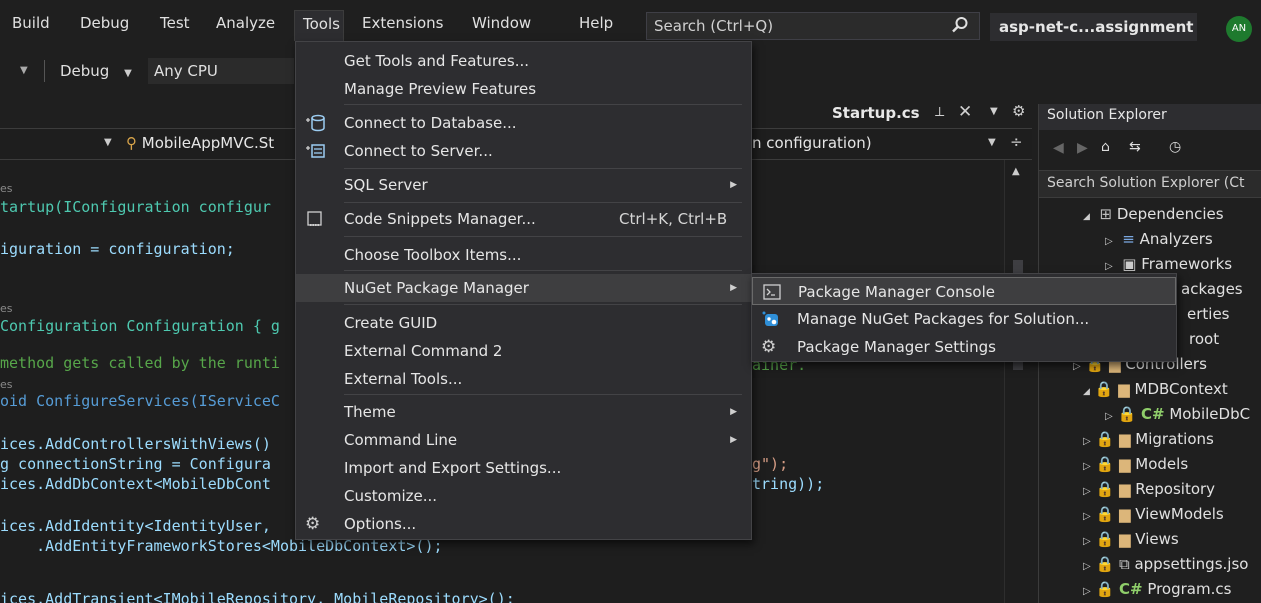 Image resolution: width=1261 pixels, height=603 pixels. Describe the element at coordinates (1148, 439) in the screenshot. I see `tree-node-migrations: ▷ 🔒 ▆ Migrations` at that location.